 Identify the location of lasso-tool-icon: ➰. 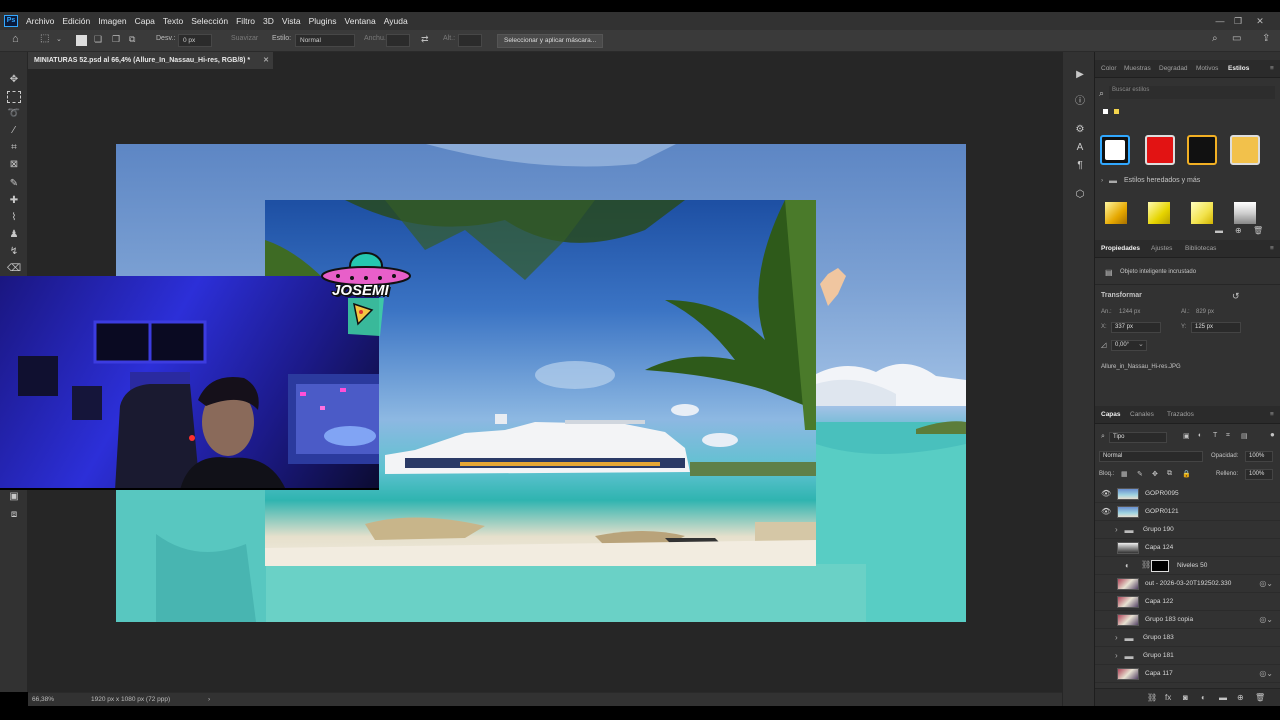
(14, 114).